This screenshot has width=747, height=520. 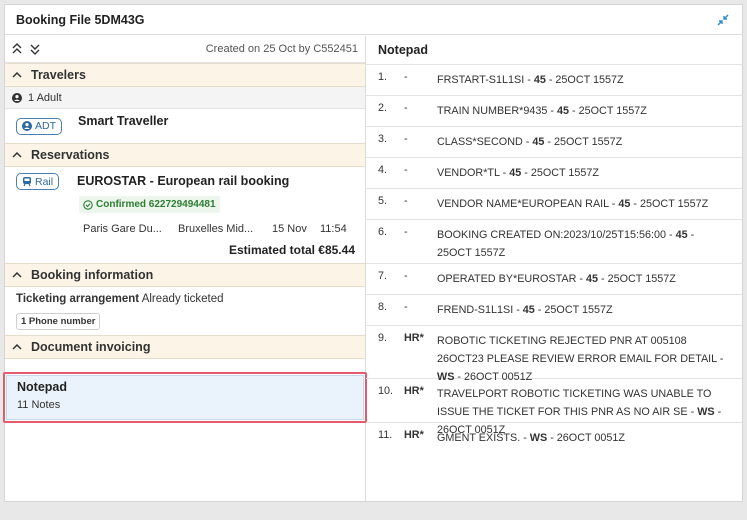 I want to click on train-icon, so click(x=27, y=182).